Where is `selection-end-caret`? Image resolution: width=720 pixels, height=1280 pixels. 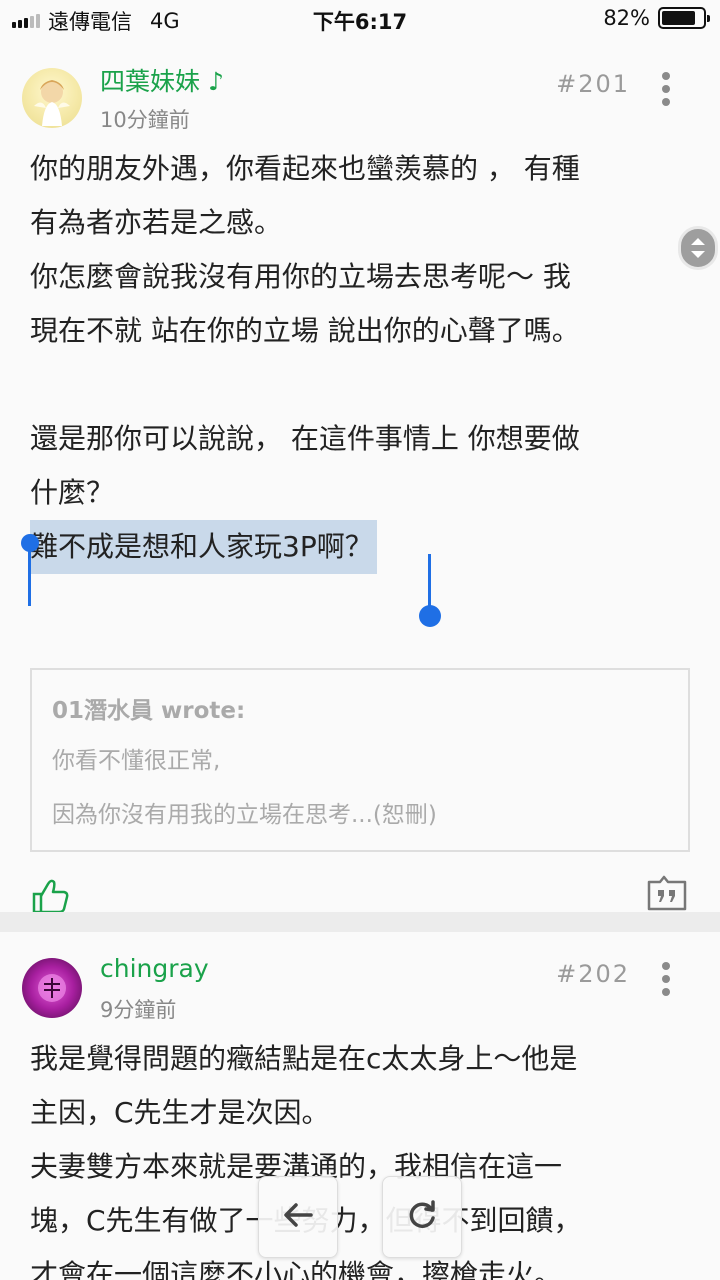
selection-end-caret is located at coordinates (429, 581).